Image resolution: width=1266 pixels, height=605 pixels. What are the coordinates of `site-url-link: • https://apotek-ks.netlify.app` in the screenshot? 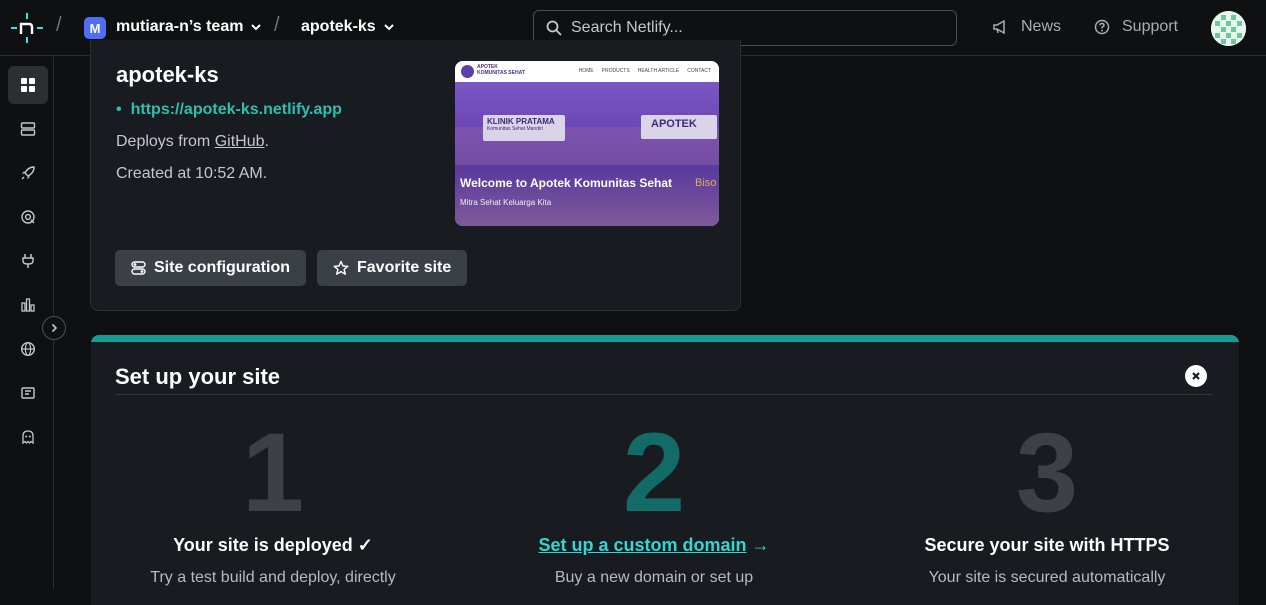 It's located at (229, 110).